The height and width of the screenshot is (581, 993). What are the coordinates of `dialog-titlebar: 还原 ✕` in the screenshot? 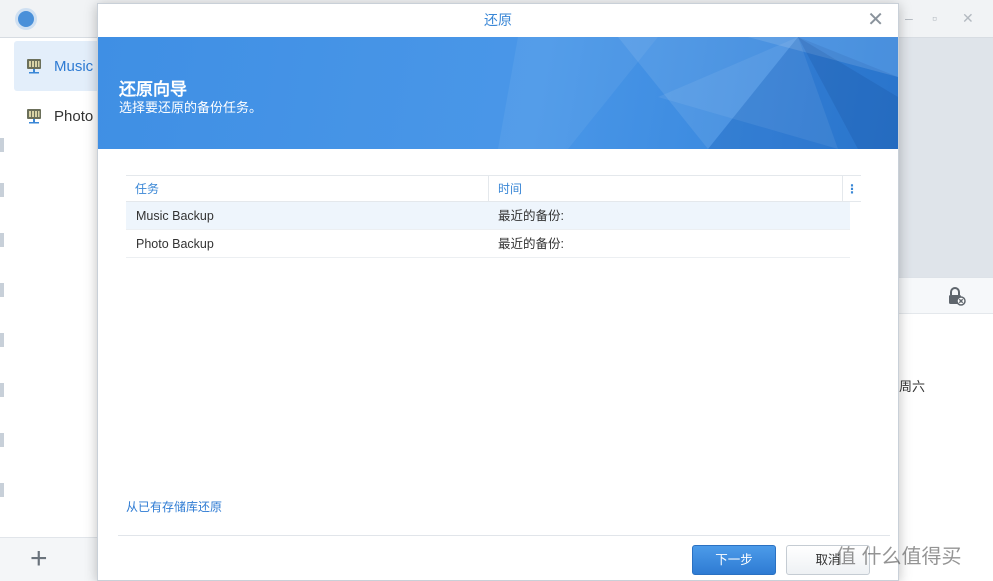 It's located at (498, 20).